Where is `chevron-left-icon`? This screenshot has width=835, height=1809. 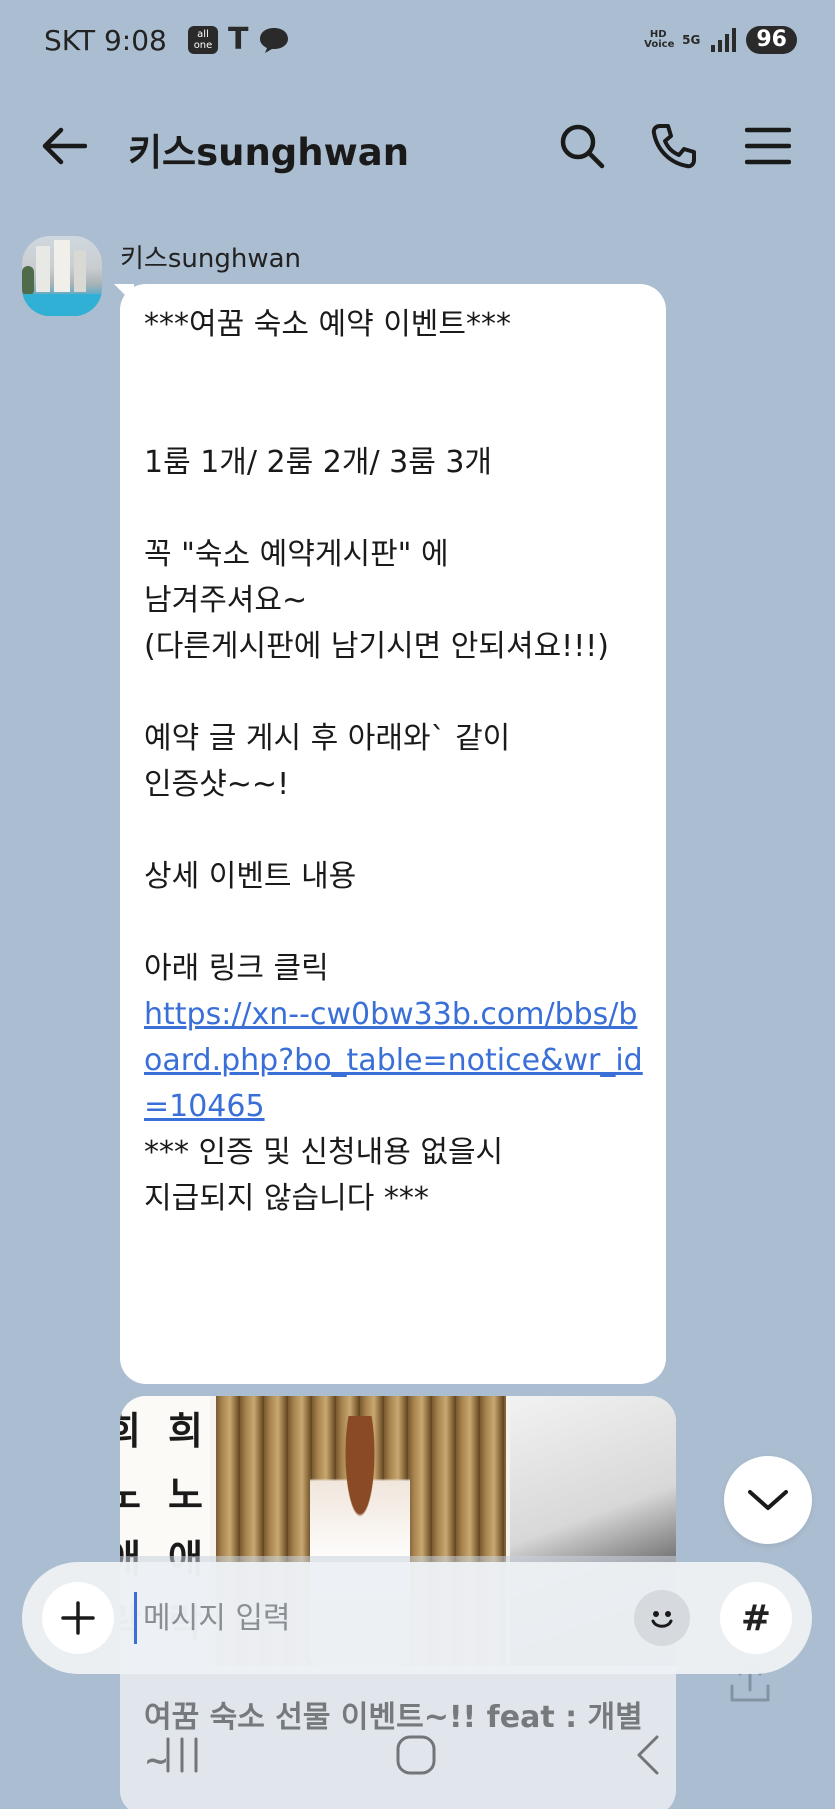
chevron-left-icon is located at coordinates (648, 1755).